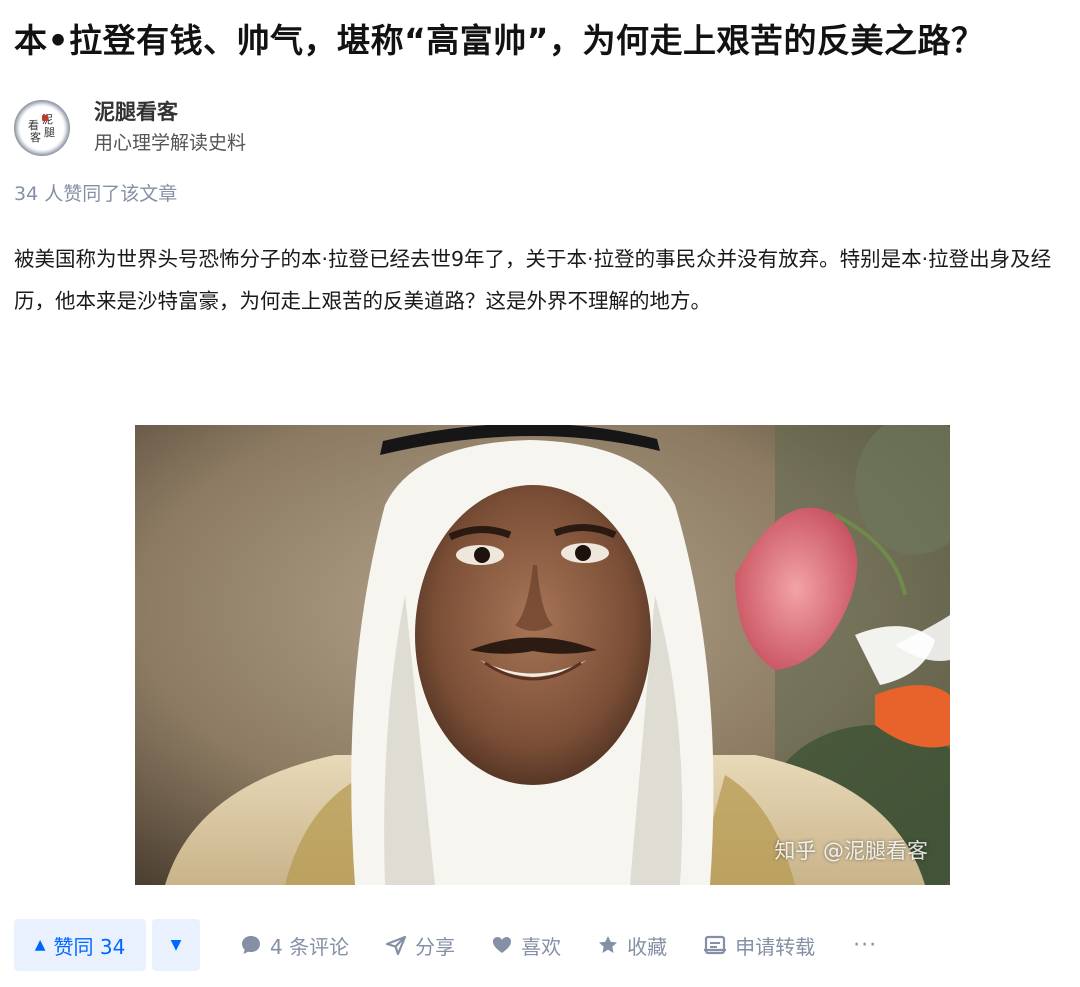 This screenshot has height=987, width=1080. I want to click on seal-char-2: 腿, so click(49, 132).